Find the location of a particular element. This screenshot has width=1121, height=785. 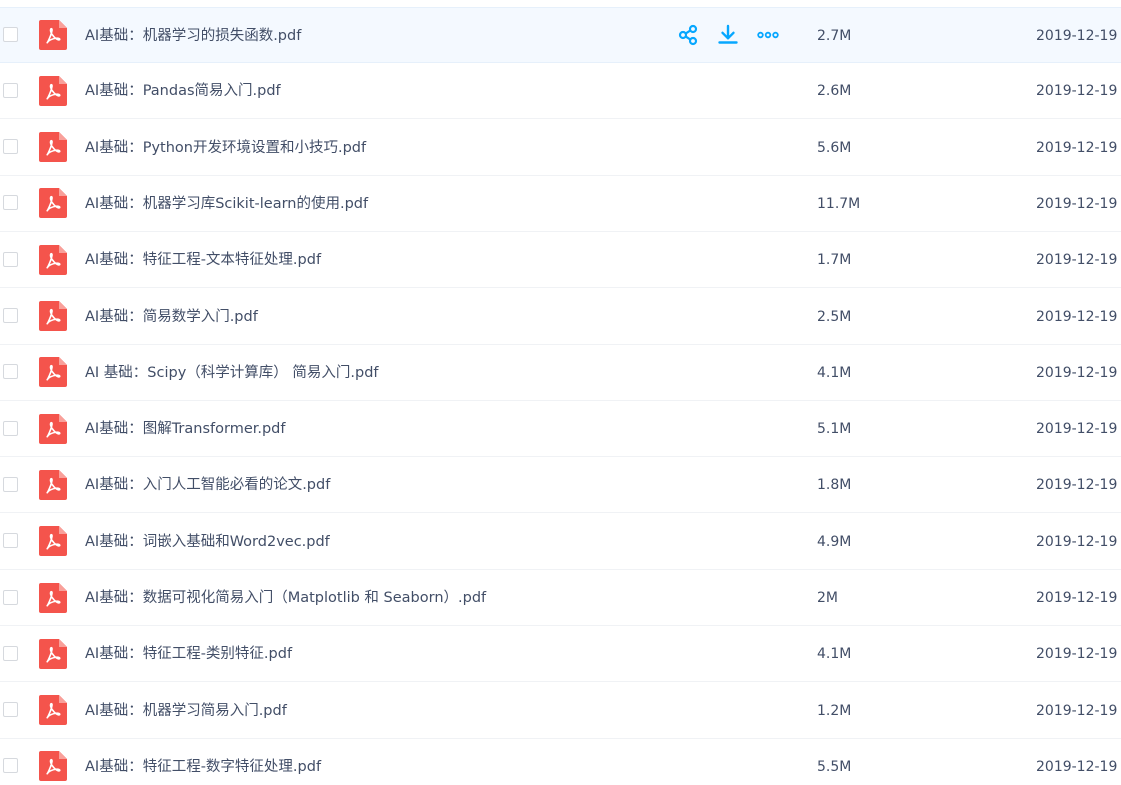

more-icon is located at coordinates (768, 35).